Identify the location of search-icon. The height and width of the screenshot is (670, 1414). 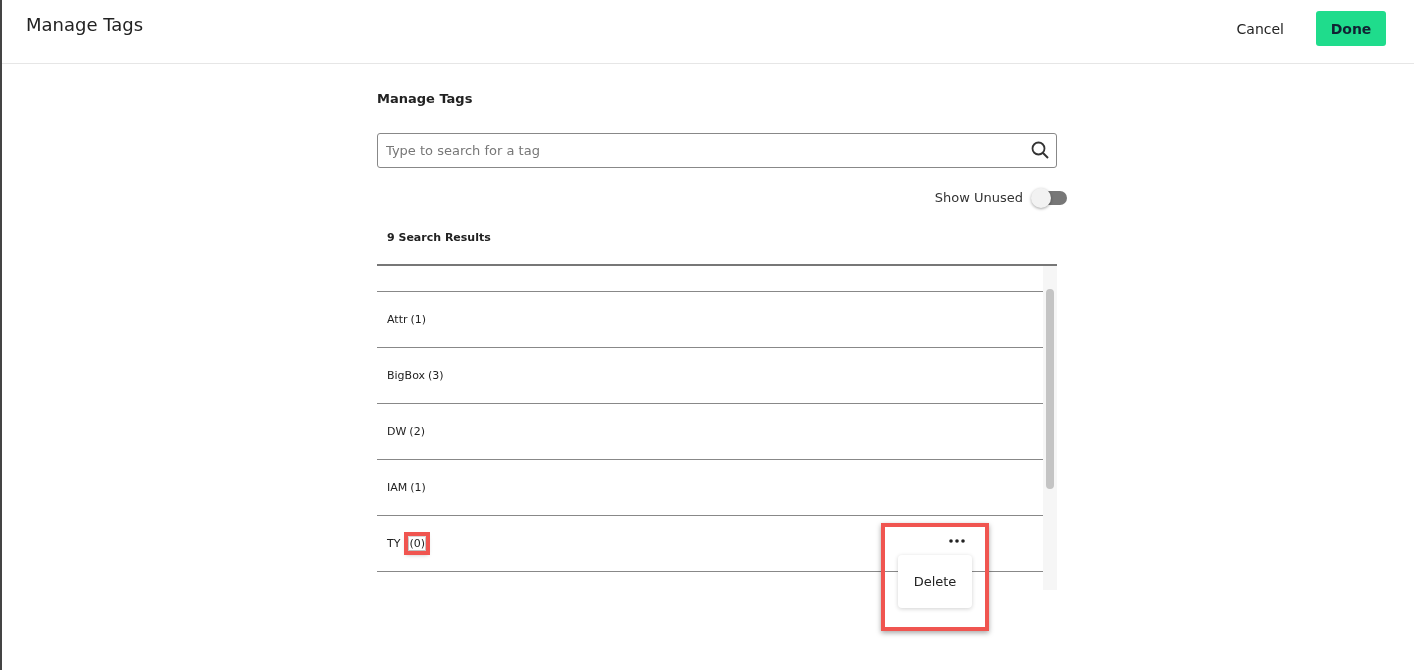
(1040, 150).